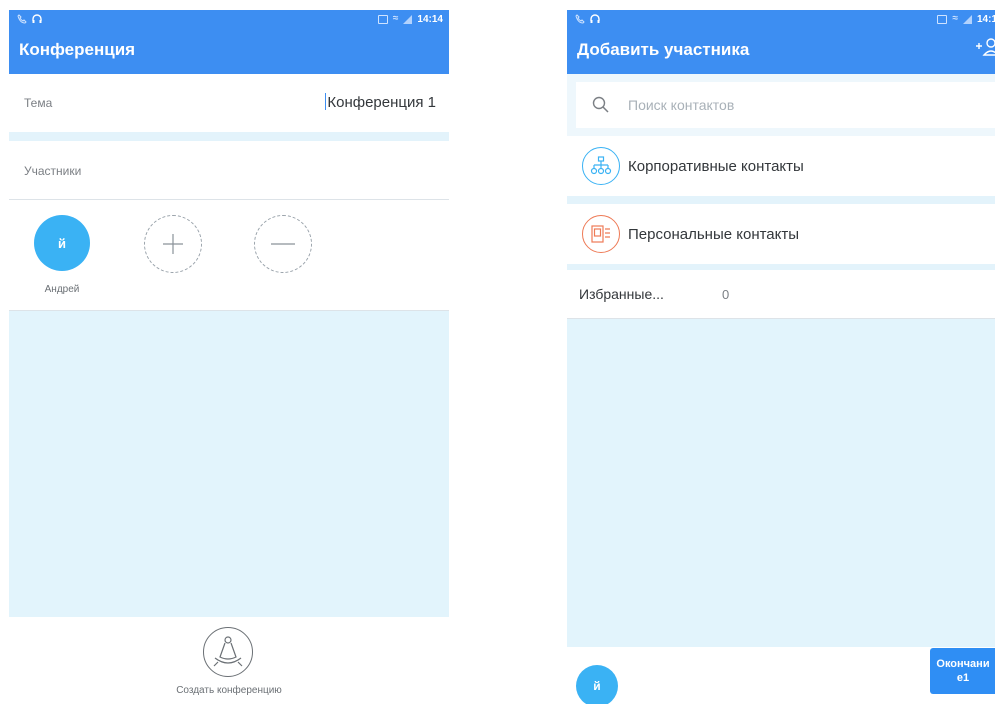  I want to click on contact-card-icon, so click(601, 234).